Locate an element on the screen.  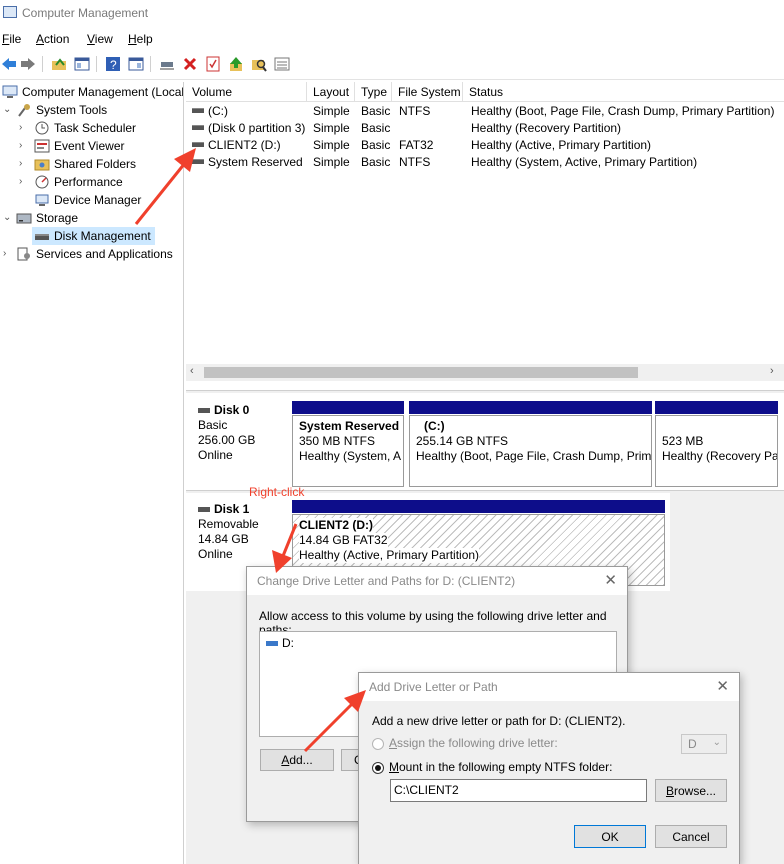
drive-path-entry: D: is located at coordinates (288, 643).